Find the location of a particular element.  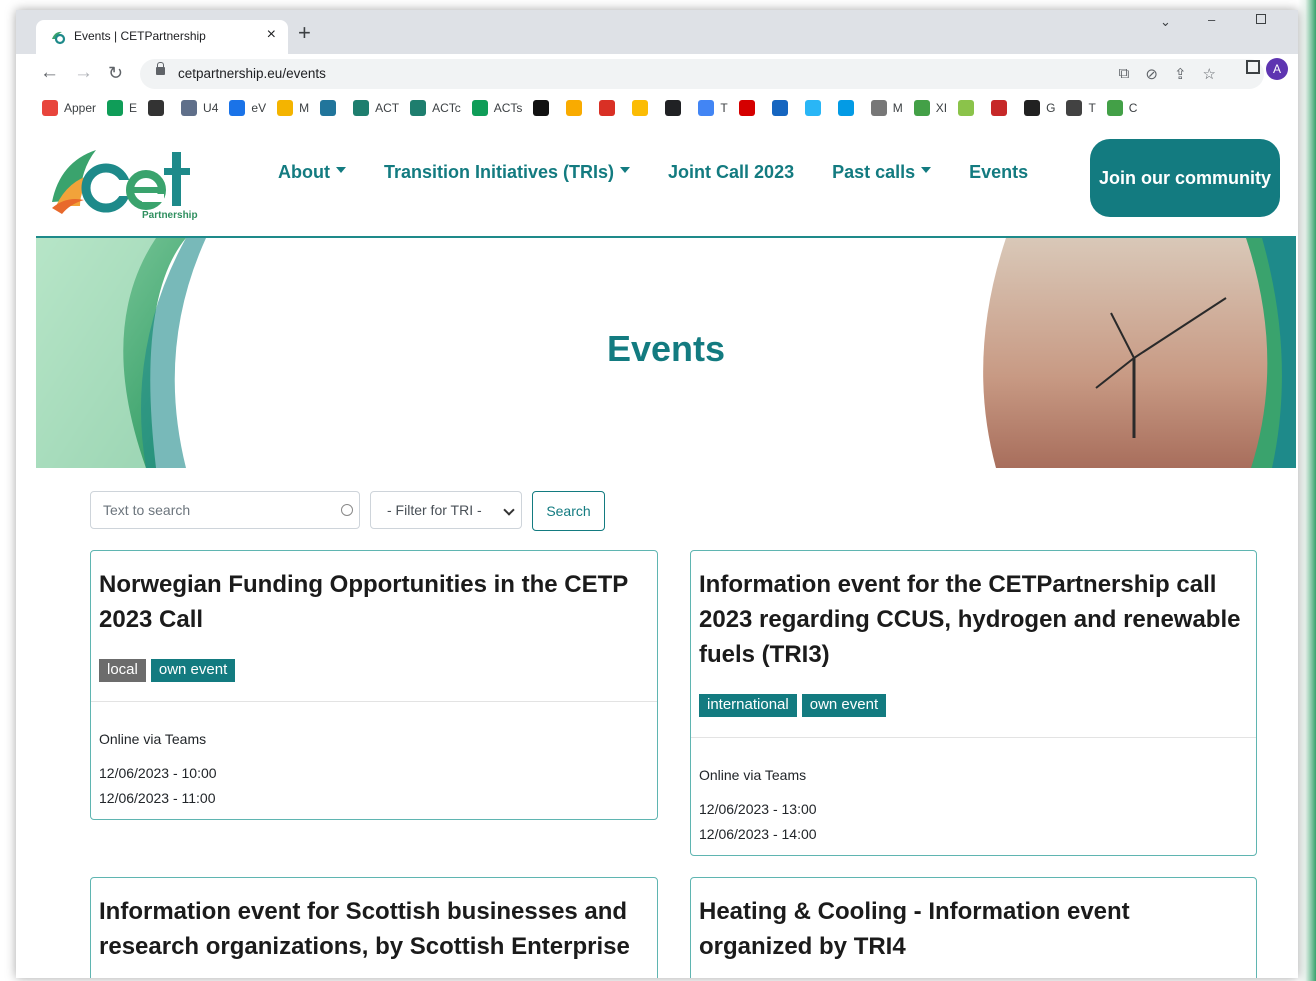

clear-search-icon is located at coordinates (347, 510).